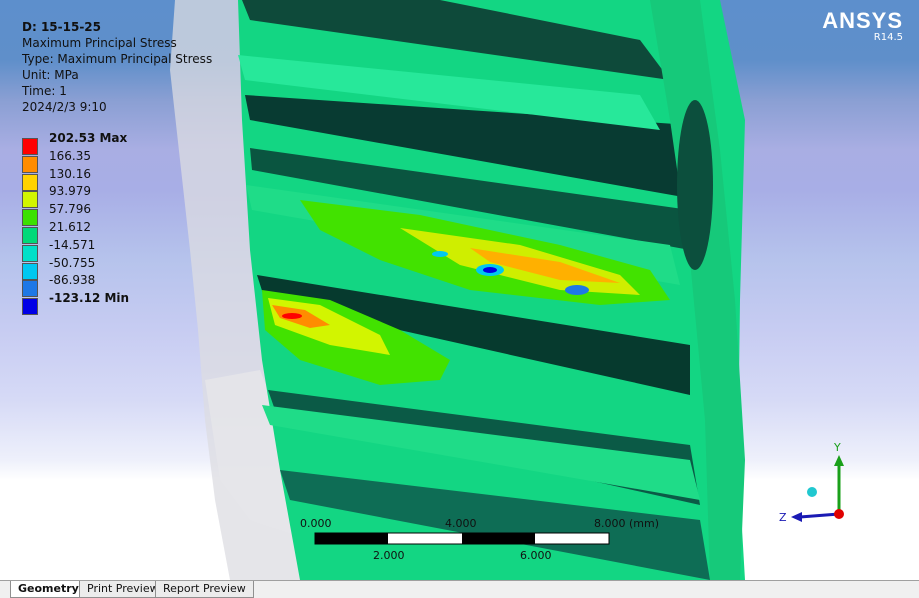  Describe the element at coordinates (70, 191) in the screenshot. I see `legend-label: 93.979` at that location.